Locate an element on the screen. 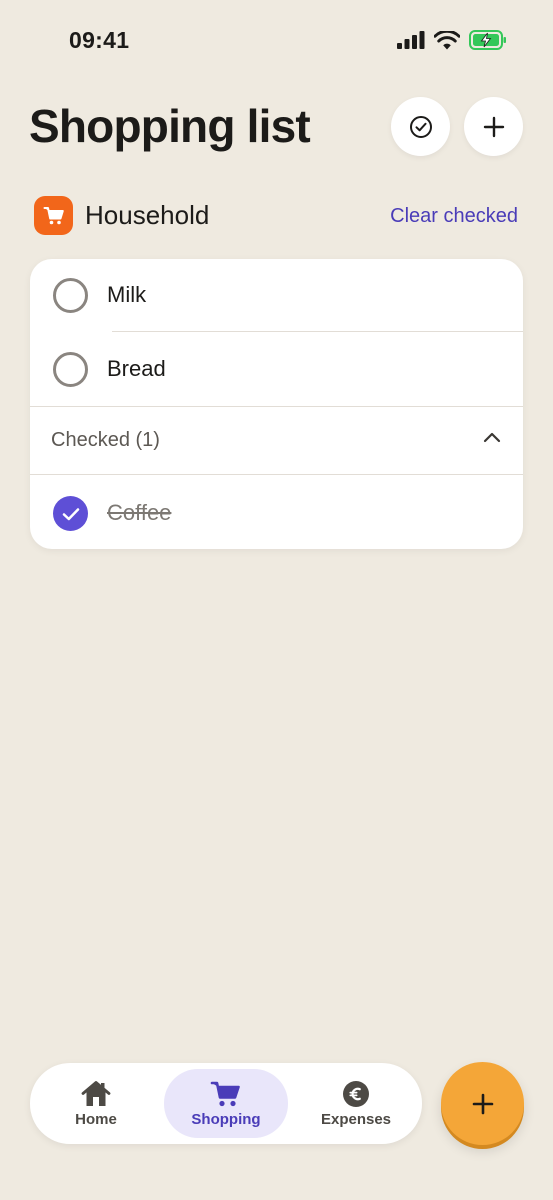 The height and width of the screenshot is (1200, 553). tab-label: Home is located at coordinates (96, 1119).